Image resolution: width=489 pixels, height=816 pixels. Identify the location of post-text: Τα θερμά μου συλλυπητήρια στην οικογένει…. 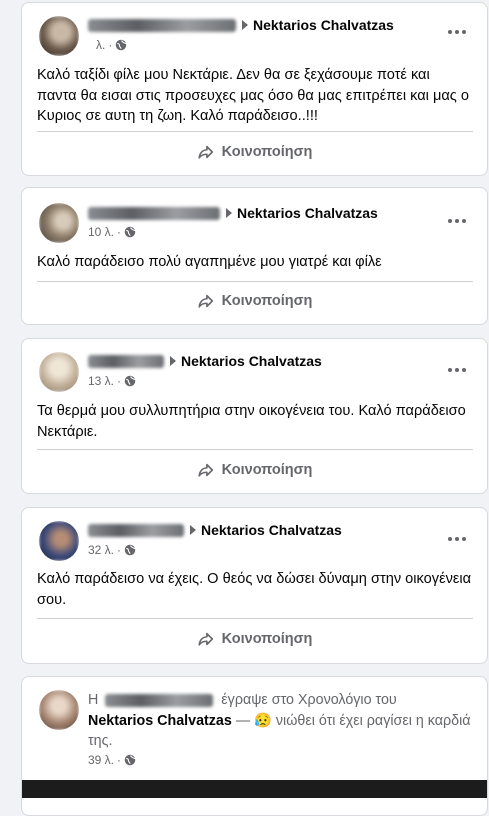
(251, 421).